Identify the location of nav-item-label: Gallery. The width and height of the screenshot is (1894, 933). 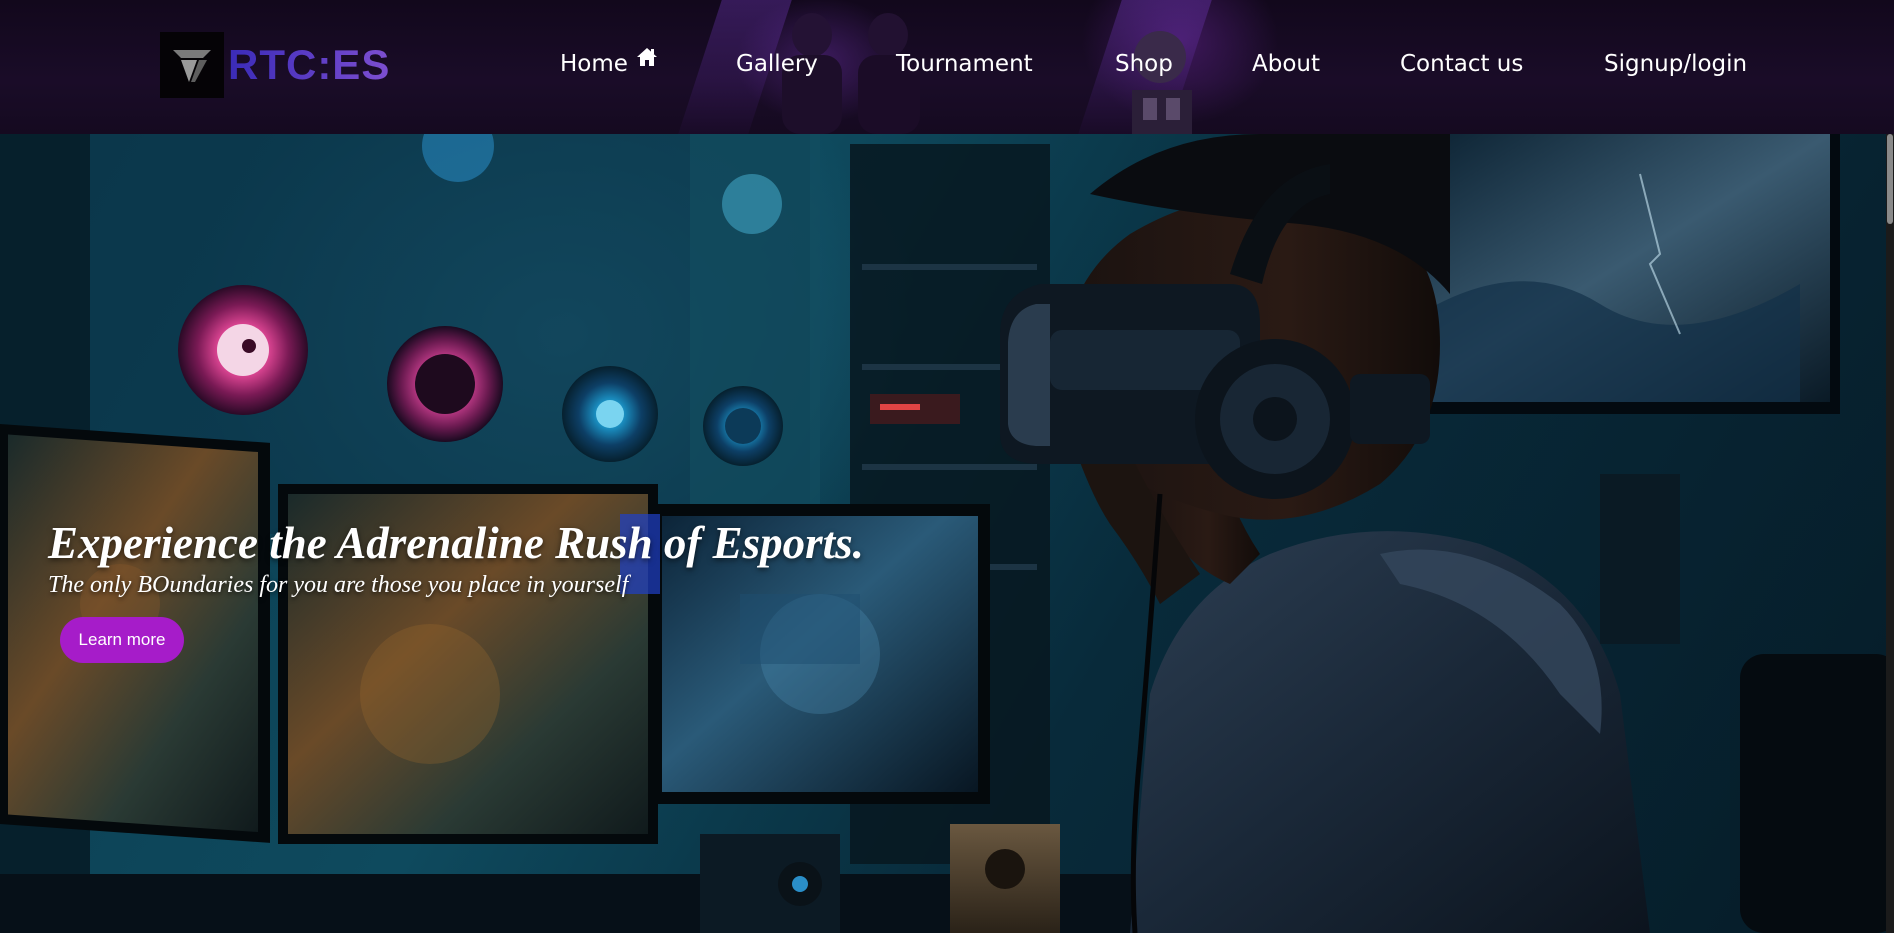
(777, 64).